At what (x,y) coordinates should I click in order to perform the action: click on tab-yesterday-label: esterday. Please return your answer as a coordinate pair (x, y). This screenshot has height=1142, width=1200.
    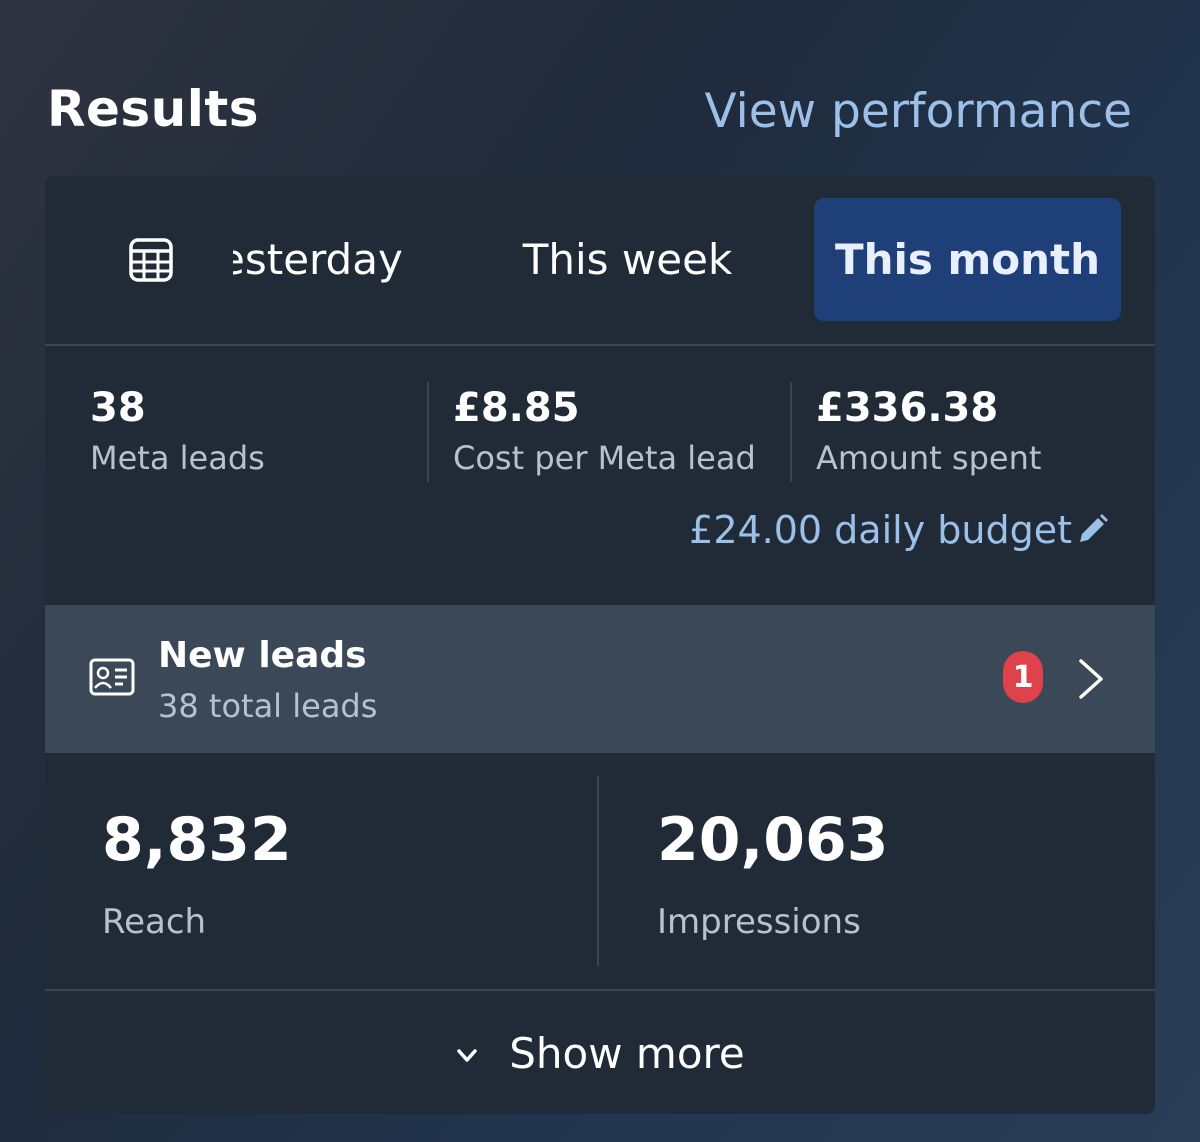
    Looking at the image, I should click on (318, 259).